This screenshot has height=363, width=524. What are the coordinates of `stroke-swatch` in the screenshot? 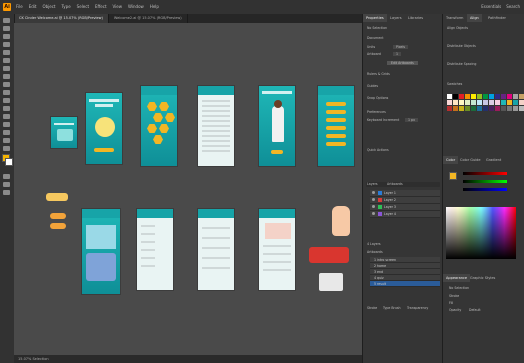 It's located at (9, 162).